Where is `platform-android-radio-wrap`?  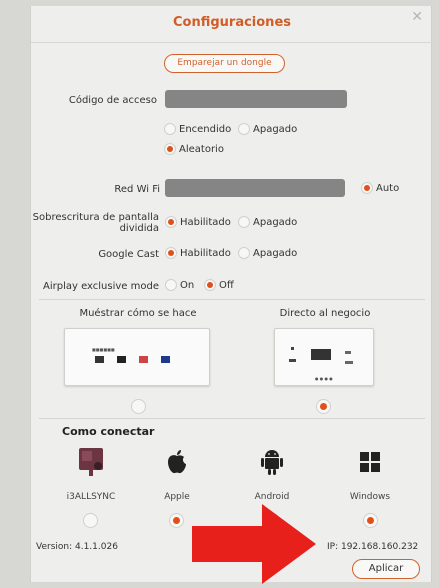 platform-android-radio-wrap is located at coordinates (272, 519).